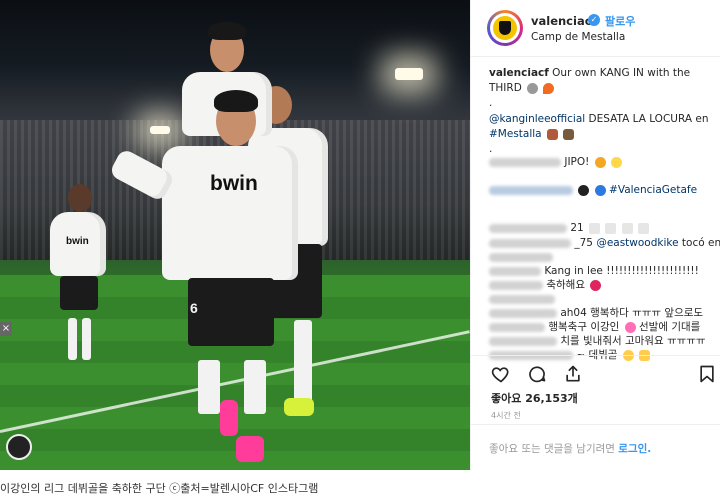 Image resolution: width=720 pixels, height=498 pixels. I want to click on add-comment-prompt: 좋아요 또는 댓글을 남기려면 로그인., so click(570, 449).